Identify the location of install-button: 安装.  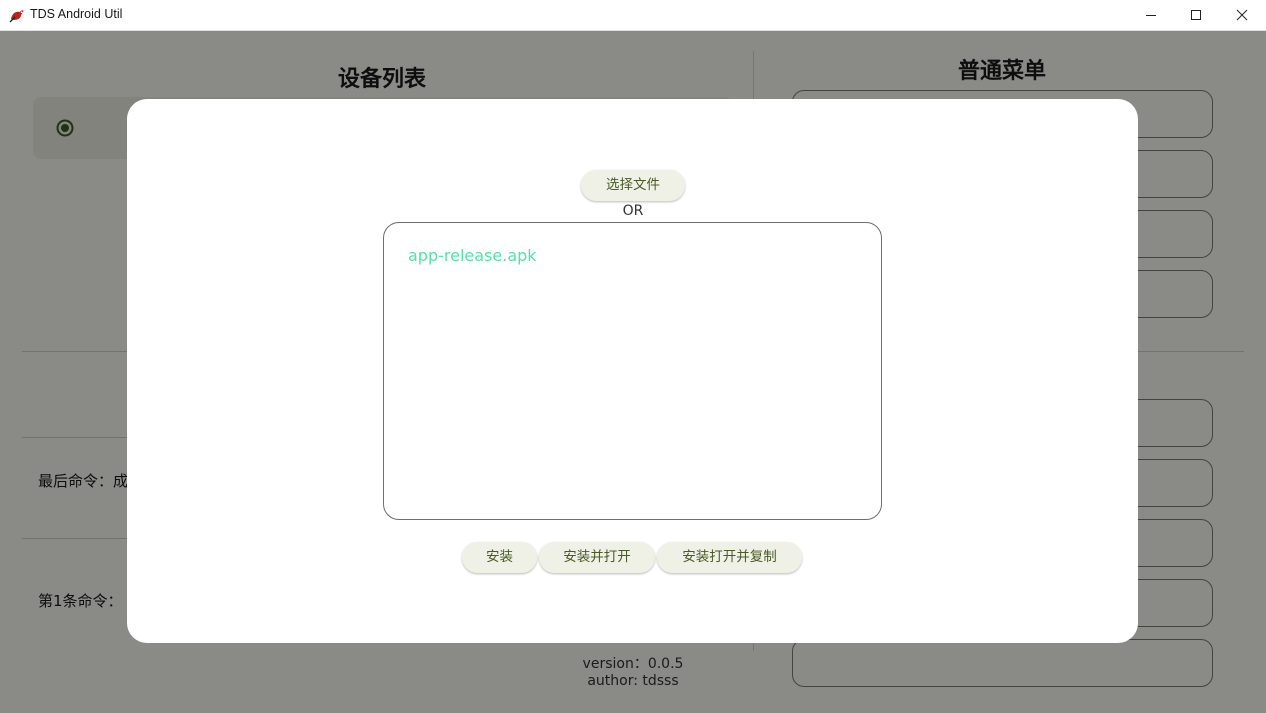
(499, 557).